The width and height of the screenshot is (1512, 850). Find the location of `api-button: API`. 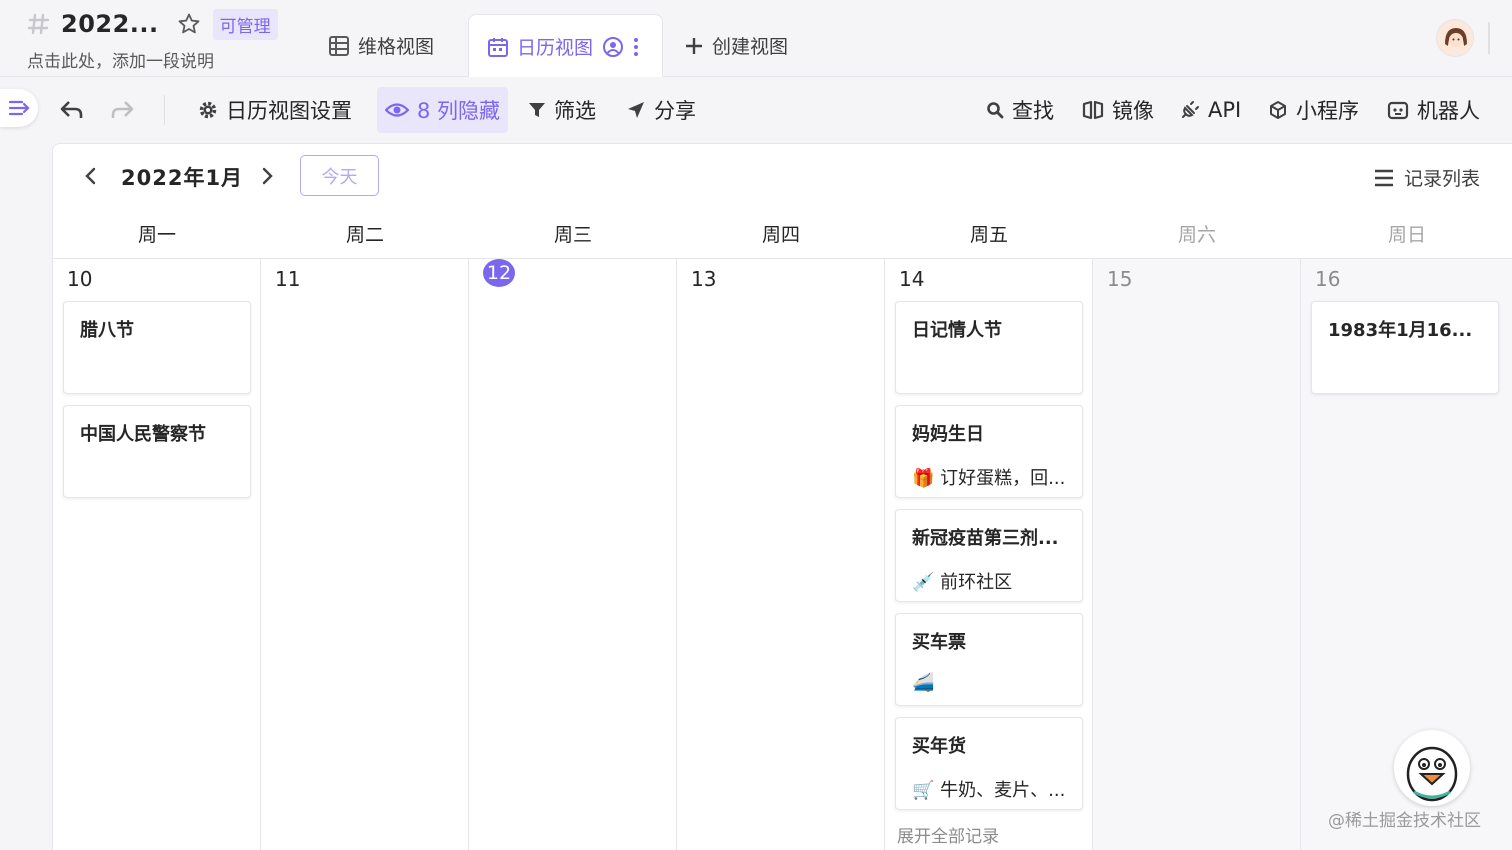

api-button: API is located at coordinates (1210, 110).